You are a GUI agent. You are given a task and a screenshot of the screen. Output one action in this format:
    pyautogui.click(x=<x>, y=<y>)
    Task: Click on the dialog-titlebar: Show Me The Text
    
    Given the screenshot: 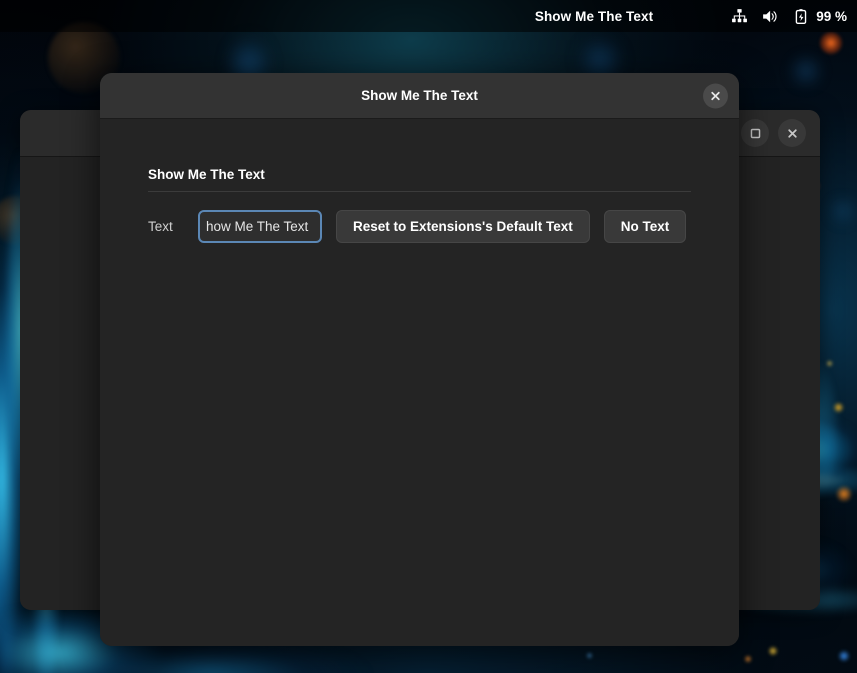 What is the action you would take?
    pyautogui.click(x=419, y=96)
    